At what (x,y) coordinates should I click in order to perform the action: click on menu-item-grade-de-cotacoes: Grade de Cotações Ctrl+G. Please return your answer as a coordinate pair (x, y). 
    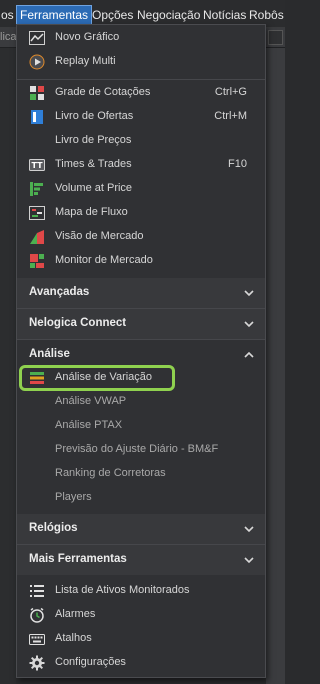
    Looking at the image, I should click on (141, 93).